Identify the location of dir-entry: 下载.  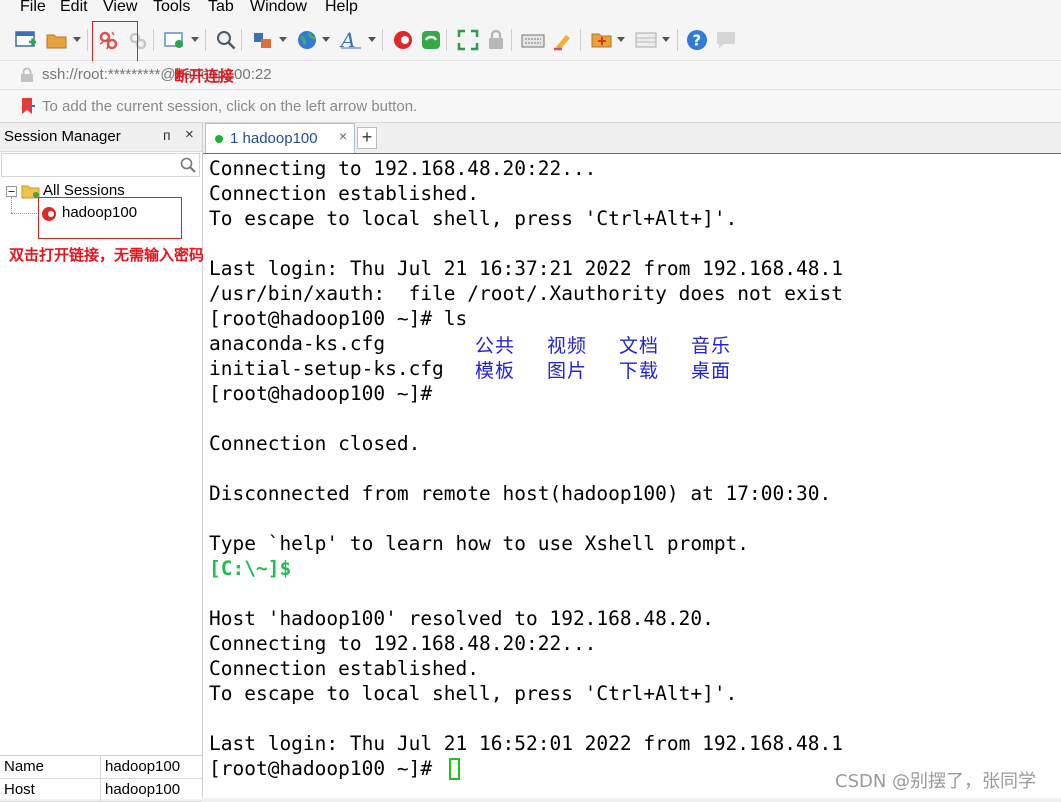
(639, 371).